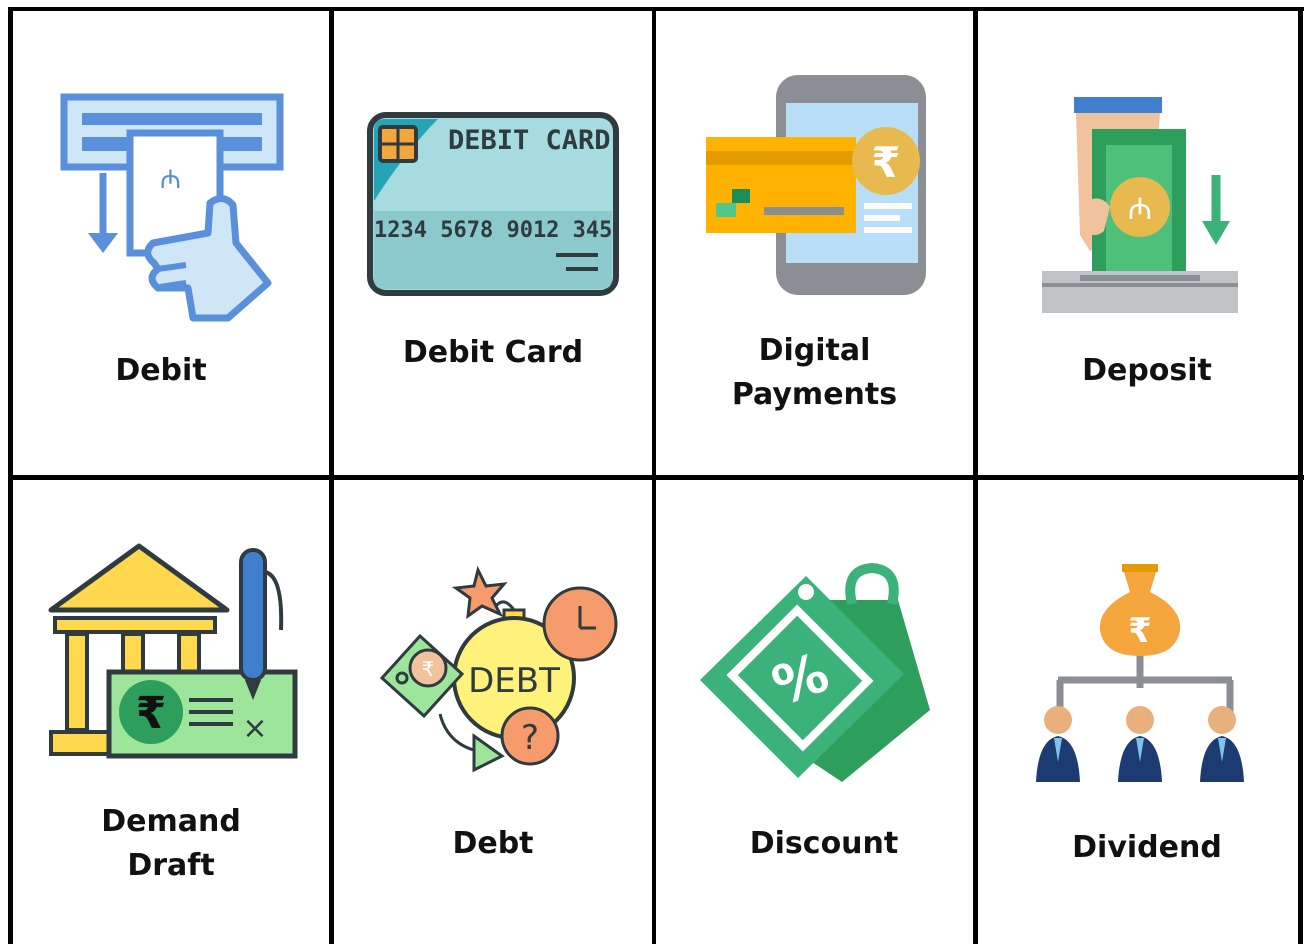 This screenshot has width=1308, height=944. I want to click on card-label: Debit, so click(161, 371).